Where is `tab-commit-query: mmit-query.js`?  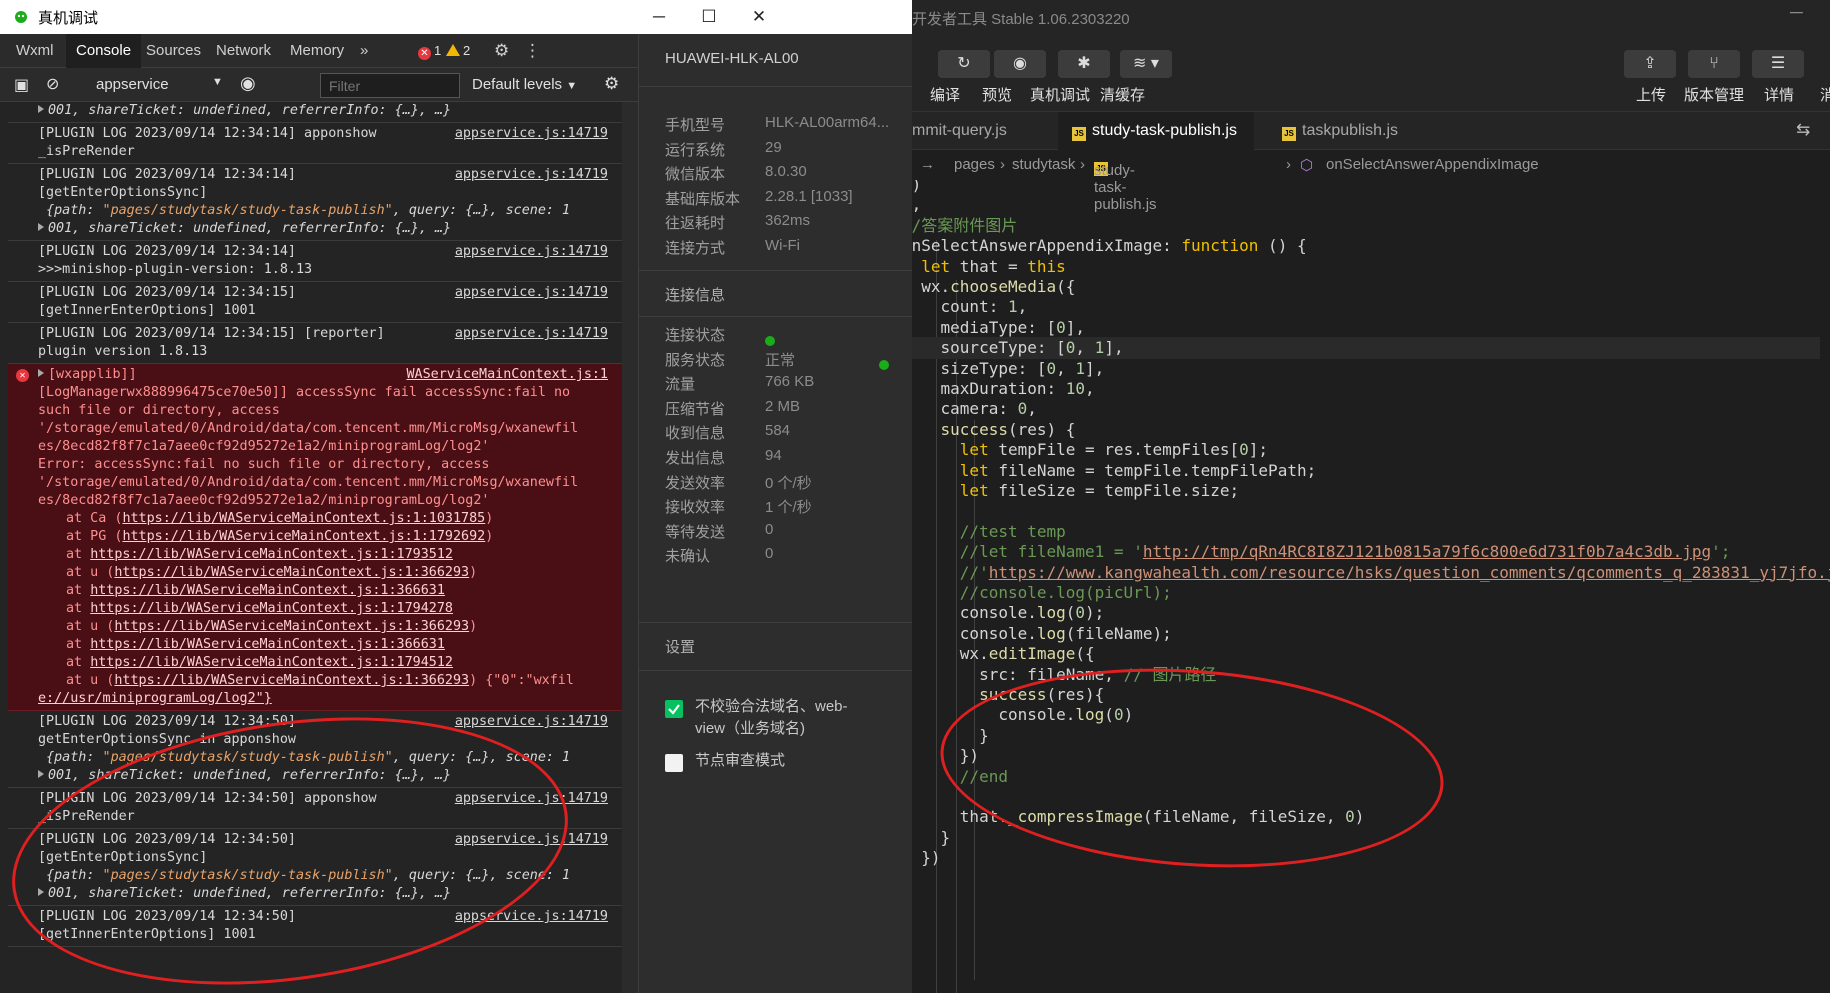
tab-commit-query: mmit-query.js is located at coordinates (952, 131).